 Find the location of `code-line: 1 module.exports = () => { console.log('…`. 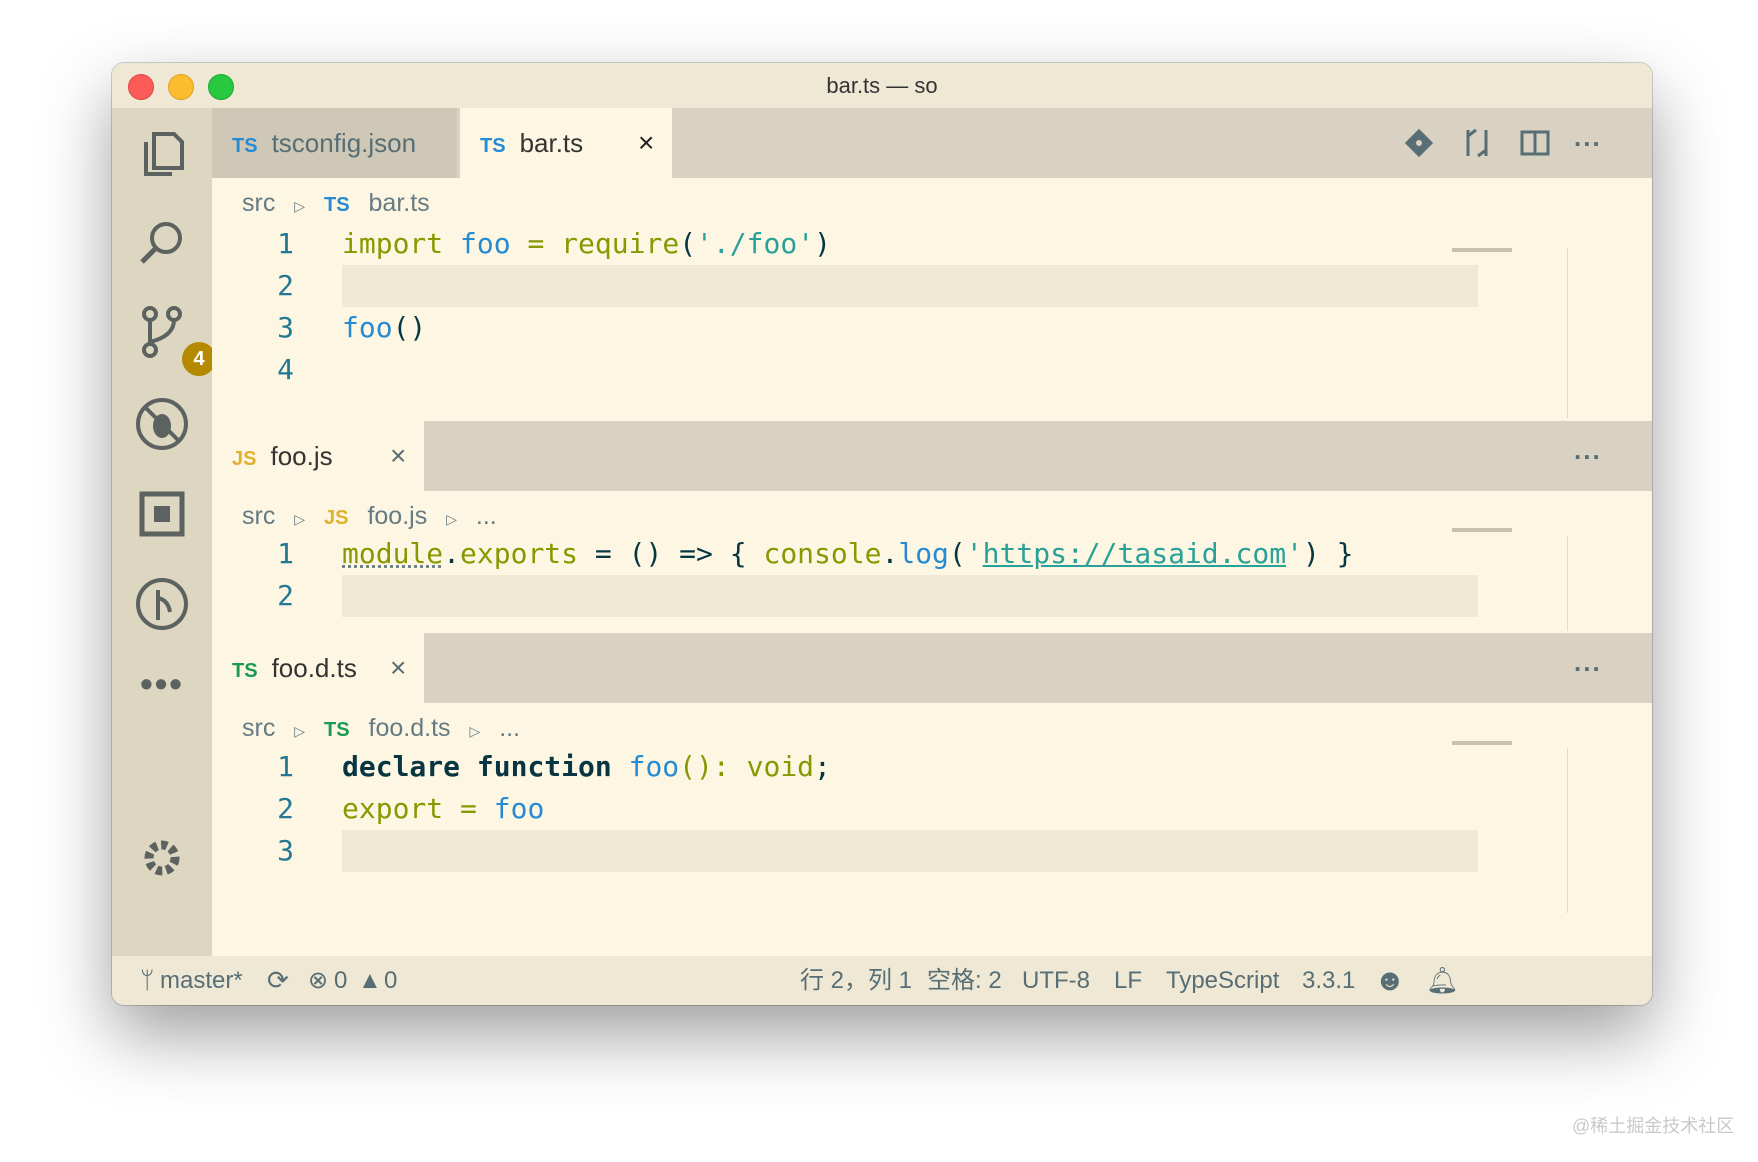

code-line: 1 module.exports = () => { console.log('… is located at coordinates (897, 554).